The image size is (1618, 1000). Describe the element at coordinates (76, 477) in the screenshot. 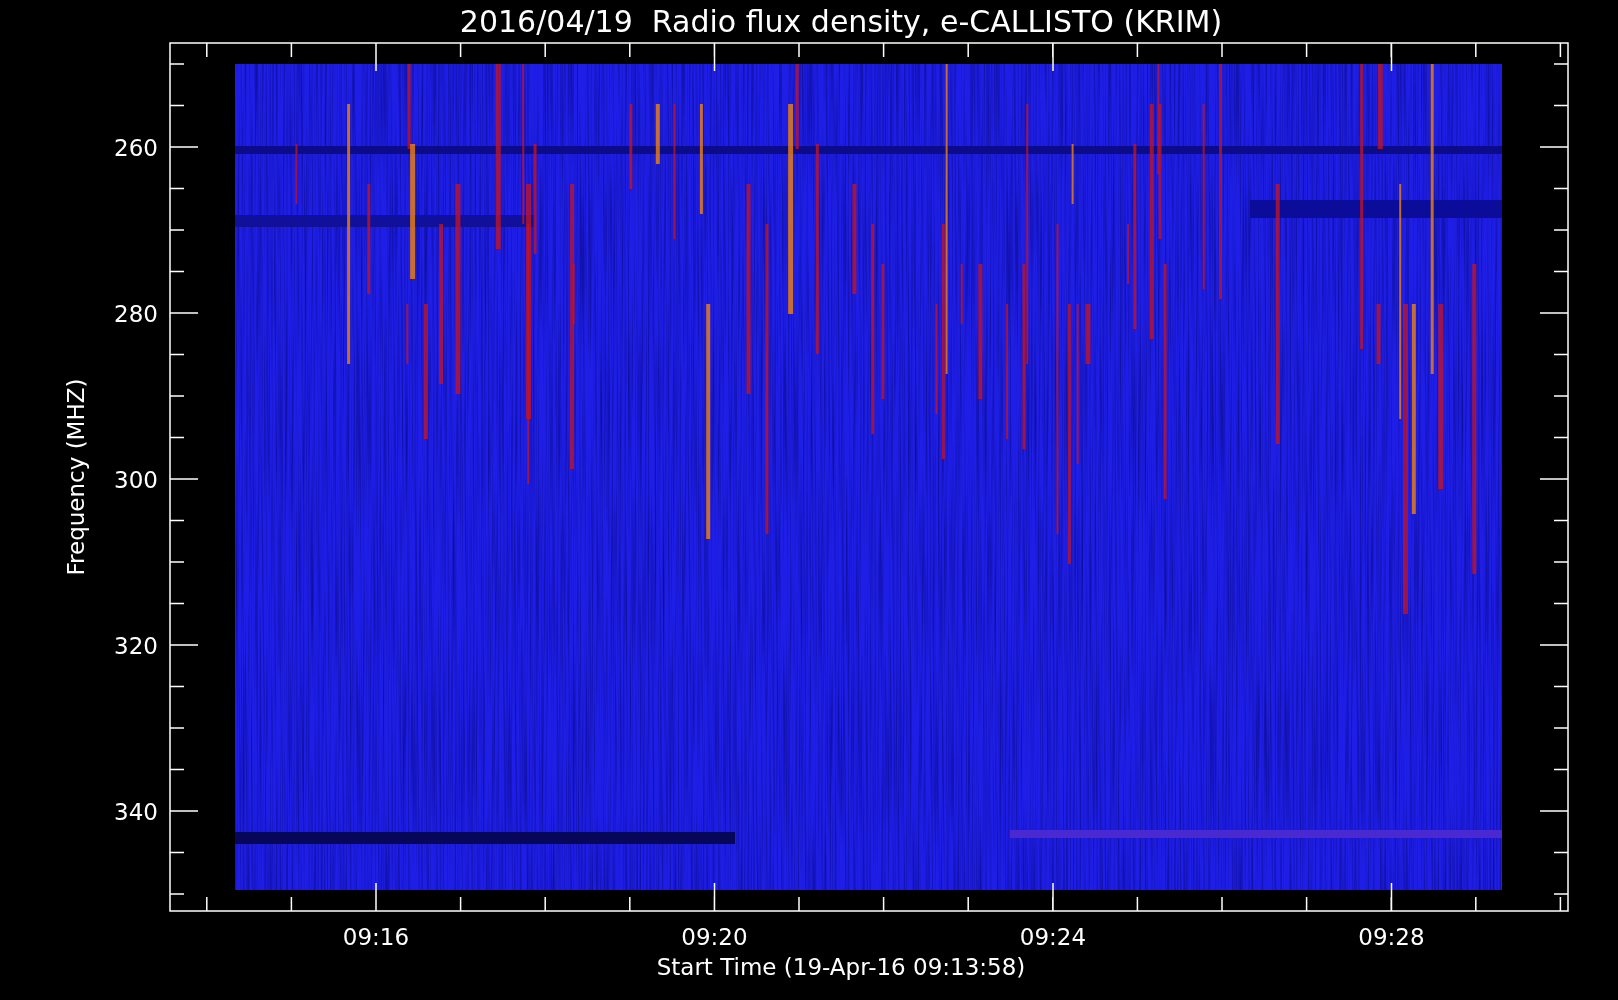

I see `axis-label: Frequency (MHZ)` at that location.